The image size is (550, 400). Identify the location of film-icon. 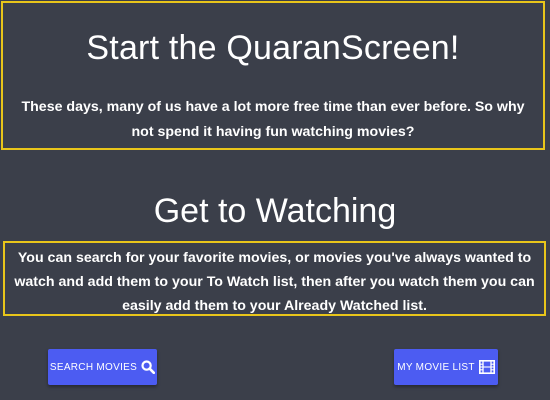
(486, 367).